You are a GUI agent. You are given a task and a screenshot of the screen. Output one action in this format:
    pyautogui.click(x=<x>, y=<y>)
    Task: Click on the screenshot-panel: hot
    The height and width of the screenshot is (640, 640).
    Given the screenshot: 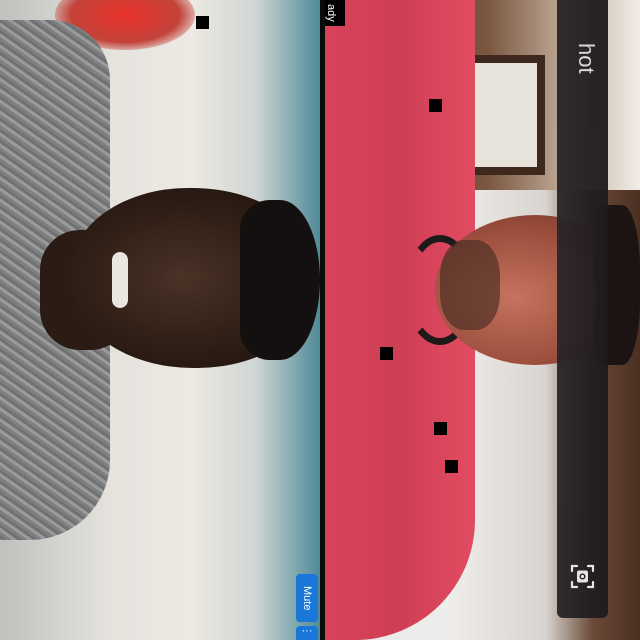 What is the action you would take?
    pyautogui.click(x=582, y=309)
    